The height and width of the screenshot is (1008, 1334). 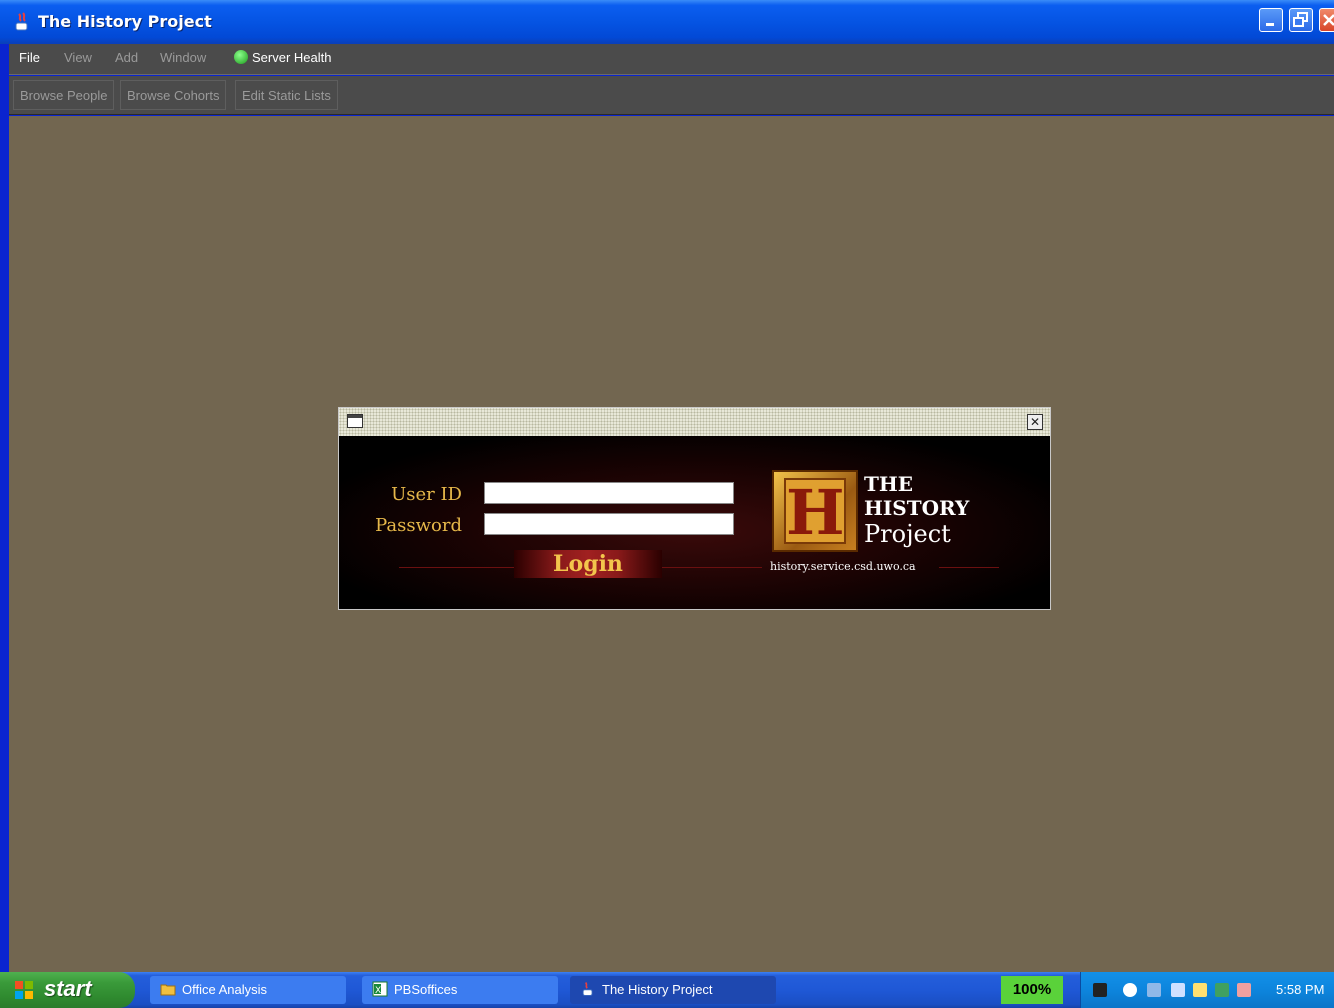 I want to click on window-title: The History Project, so click(x=125, y=21).